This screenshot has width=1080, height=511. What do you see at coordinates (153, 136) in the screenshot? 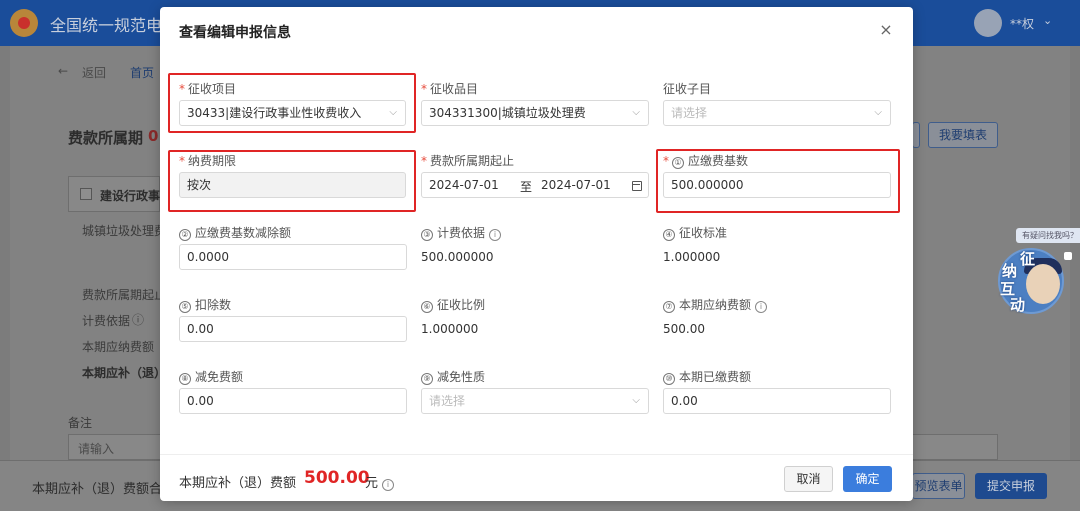
I see `period-value: 0` at bounding box center [153, 136].